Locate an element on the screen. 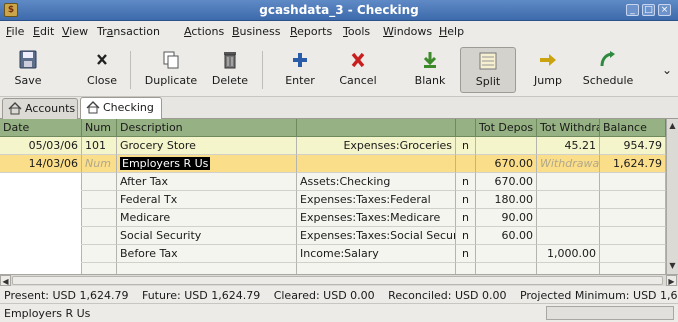 This screenshot has width=678, height=322. column-header-balance: Balance is located at coordinates (633, 128).